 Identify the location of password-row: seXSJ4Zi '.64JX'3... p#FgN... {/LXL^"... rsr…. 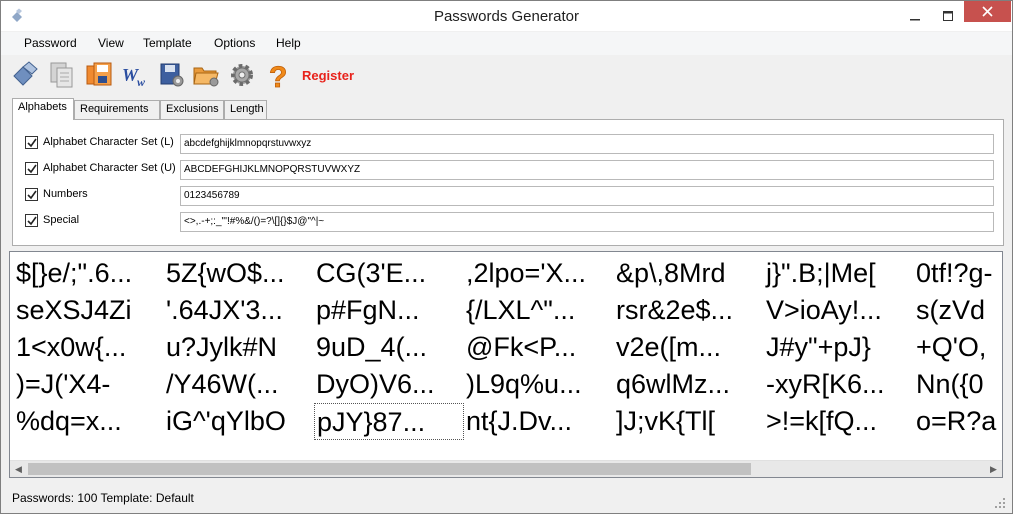
(508, 310).